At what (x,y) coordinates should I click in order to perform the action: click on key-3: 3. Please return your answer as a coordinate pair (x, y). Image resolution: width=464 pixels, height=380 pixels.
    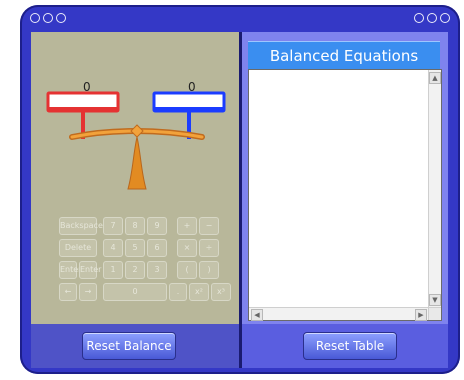
    Looking at the image, I should click on (157, 270).